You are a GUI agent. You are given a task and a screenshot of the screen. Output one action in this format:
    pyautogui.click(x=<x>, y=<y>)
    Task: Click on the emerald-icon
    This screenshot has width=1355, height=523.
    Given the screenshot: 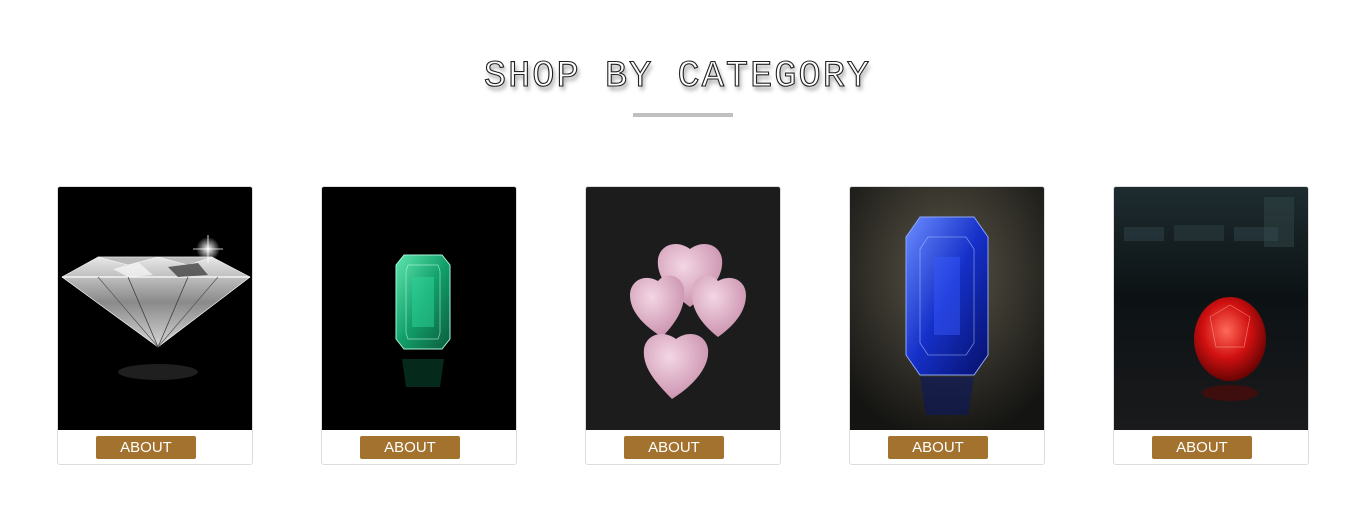 What is the action you would take?
    pyautogui.click(x=419, y=308)
    